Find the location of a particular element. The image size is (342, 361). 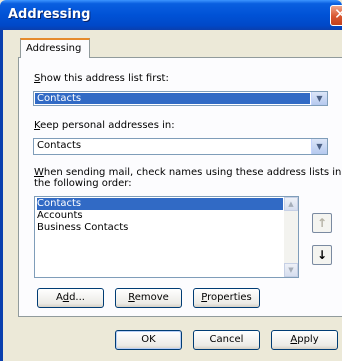

move-up-button: ↑ is located at coordinates (322, 223).